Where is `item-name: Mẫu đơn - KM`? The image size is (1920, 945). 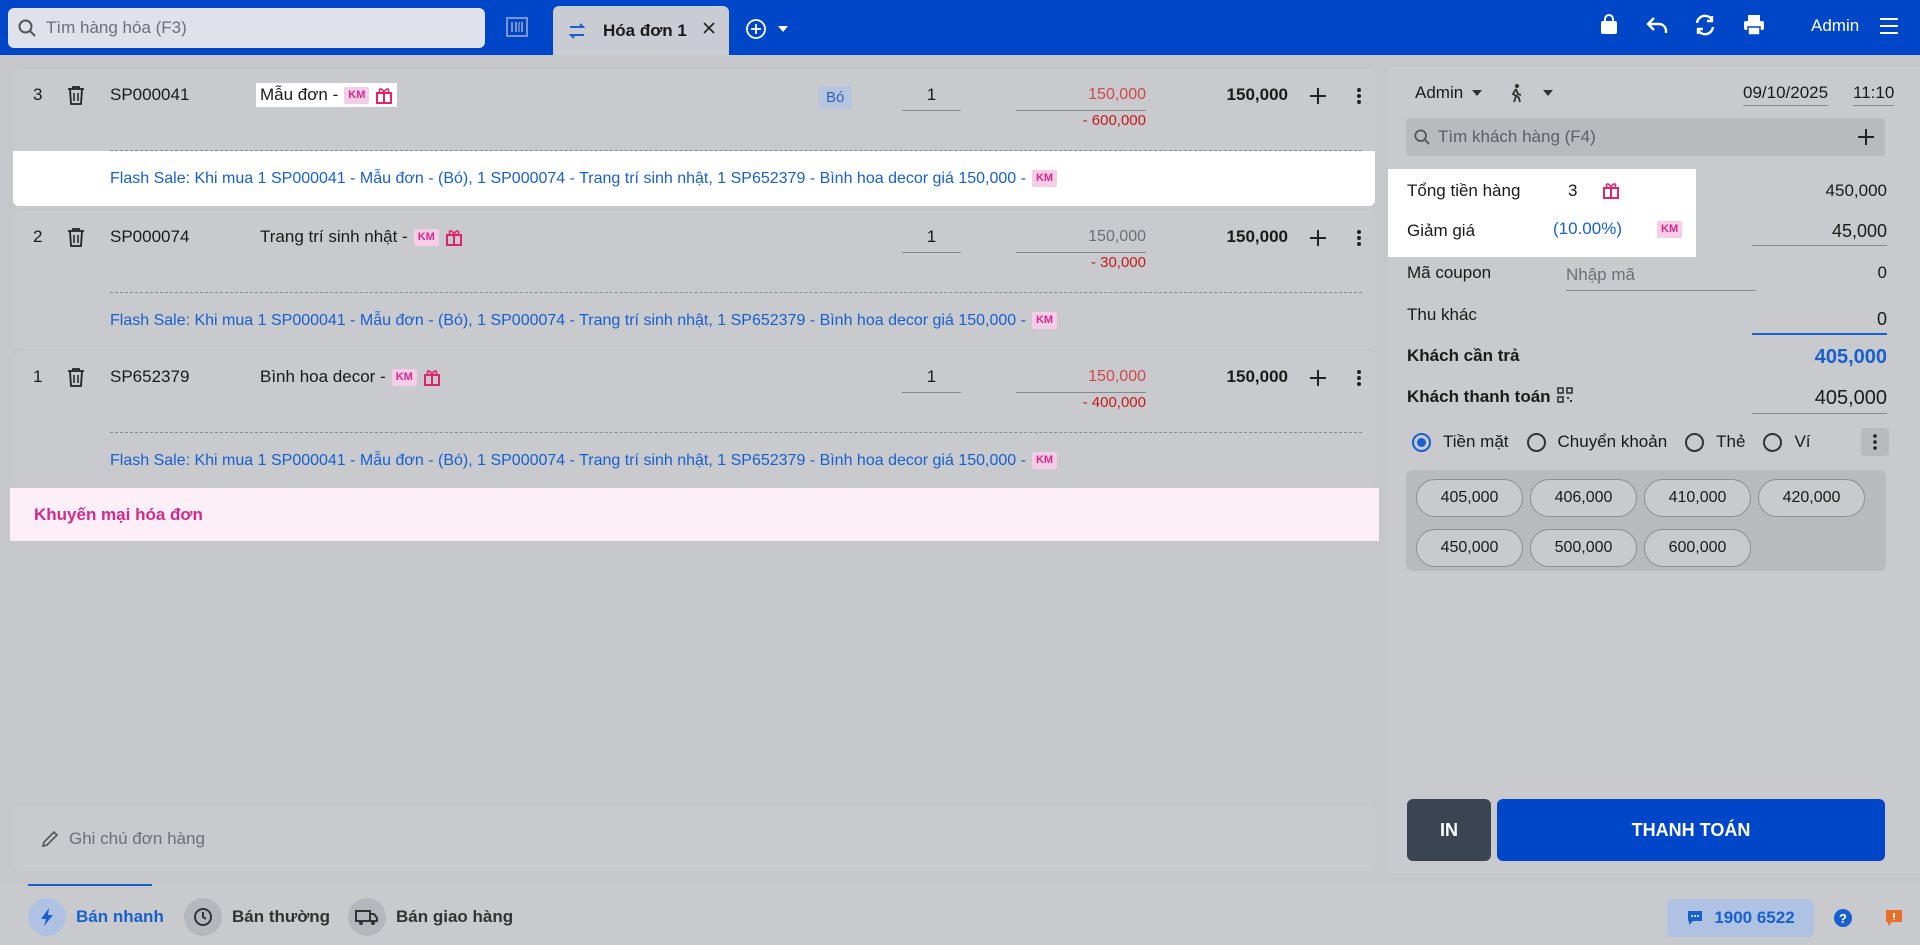
item-name: Mẫu đơn - KM is located at coordinates (327, 95).